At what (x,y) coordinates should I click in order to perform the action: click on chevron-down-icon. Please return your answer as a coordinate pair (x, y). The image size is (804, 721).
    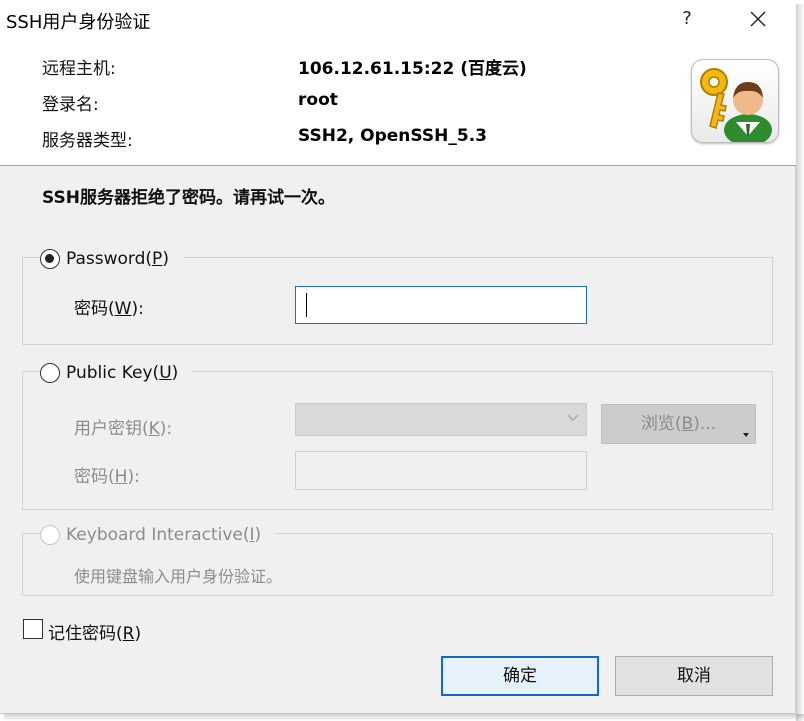
    Looking at the image, I should click on (573, 417).